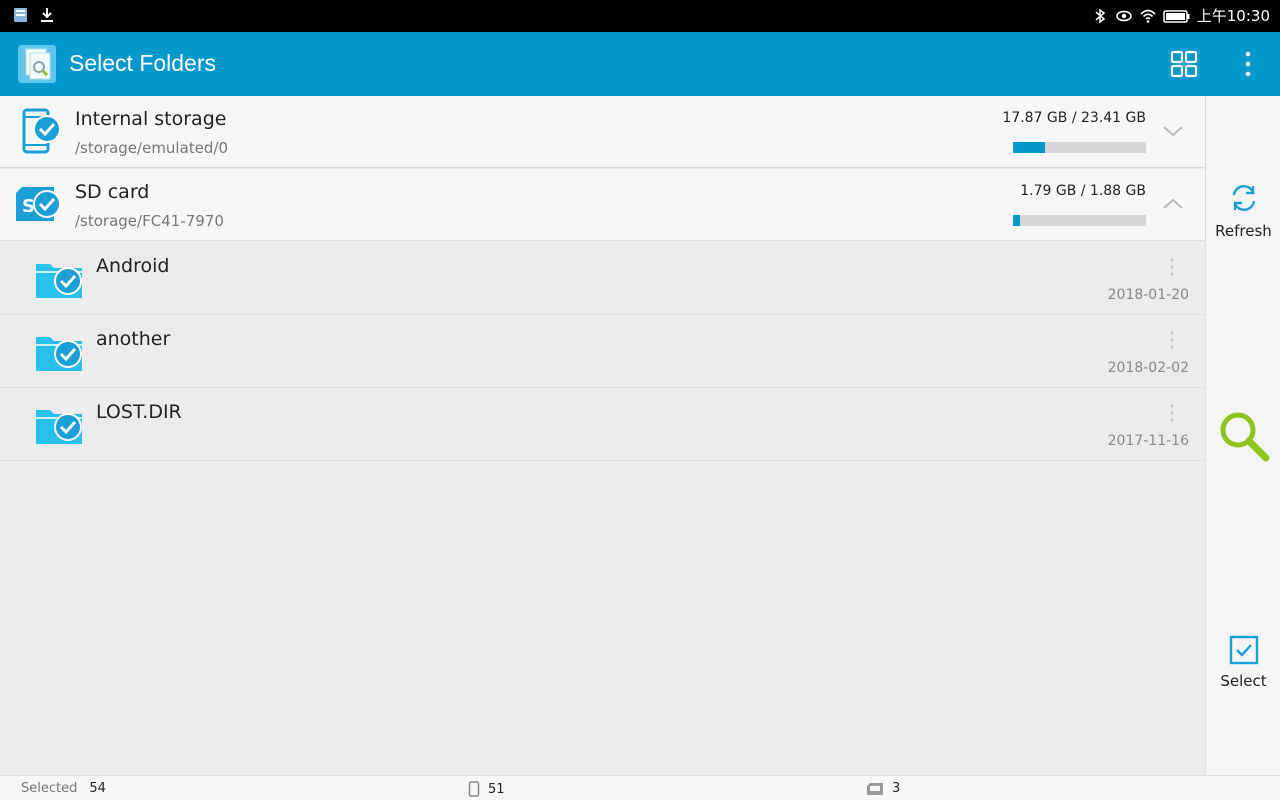 The image size is (1280, 800). I want to click on sd-count-value: 3, so click(896, 788).